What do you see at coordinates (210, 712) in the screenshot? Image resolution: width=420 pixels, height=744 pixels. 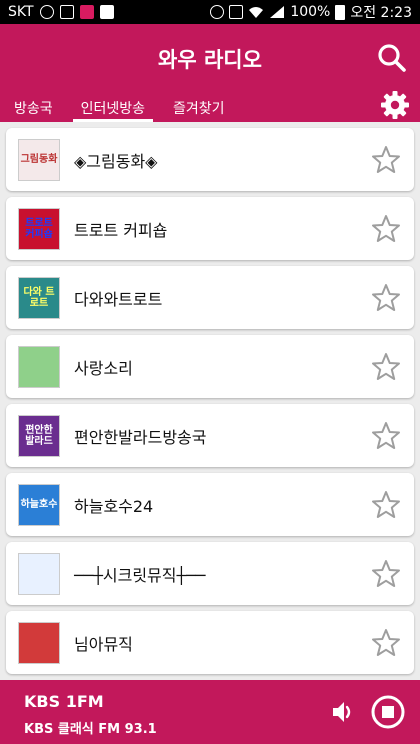 I see `now-playing-bar: KBS 1FM KBS 클래식 FM 93.1` at bounding box center [210, 712].